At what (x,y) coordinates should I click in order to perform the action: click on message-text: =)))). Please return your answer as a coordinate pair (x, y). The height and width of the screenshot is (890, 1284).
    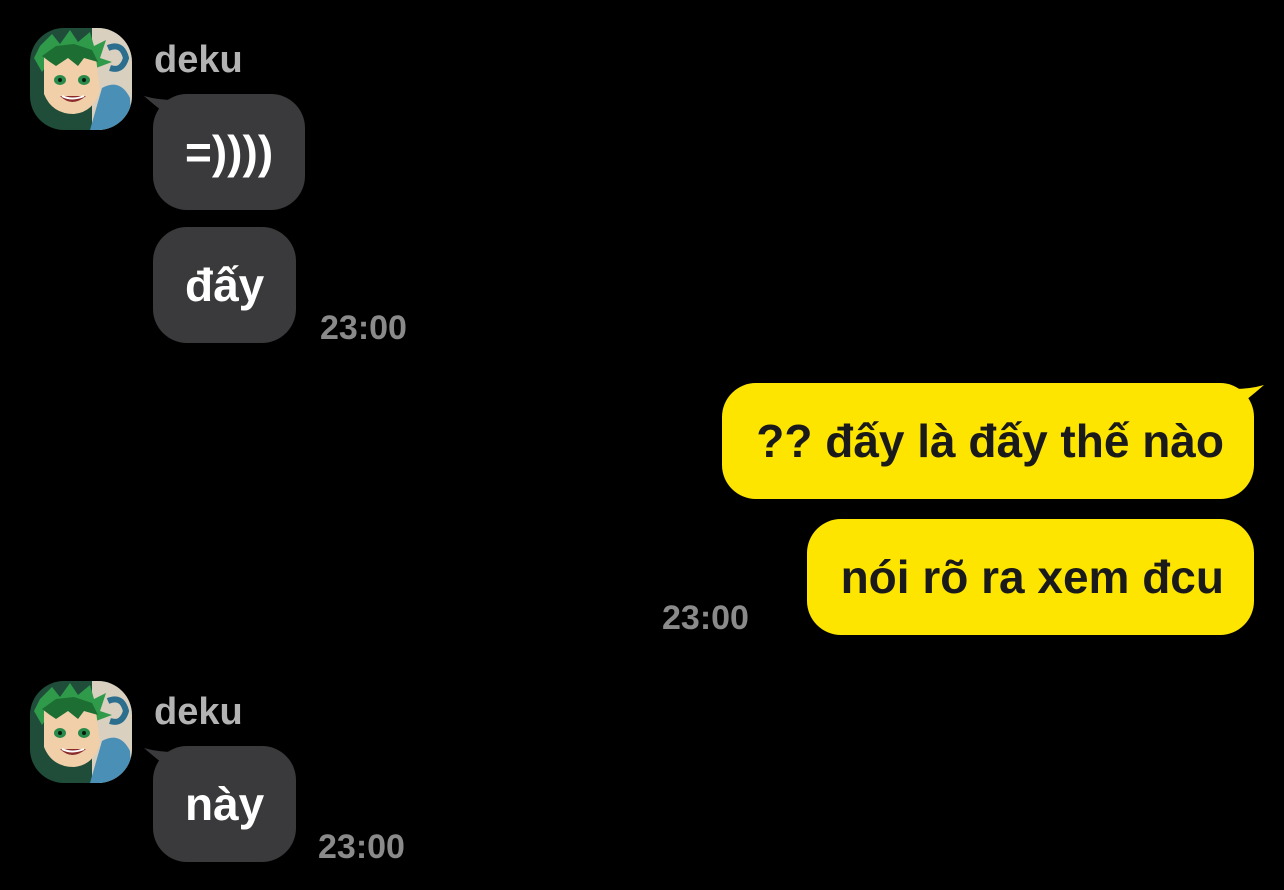
    Looking at the image, I should click on (229, 152).